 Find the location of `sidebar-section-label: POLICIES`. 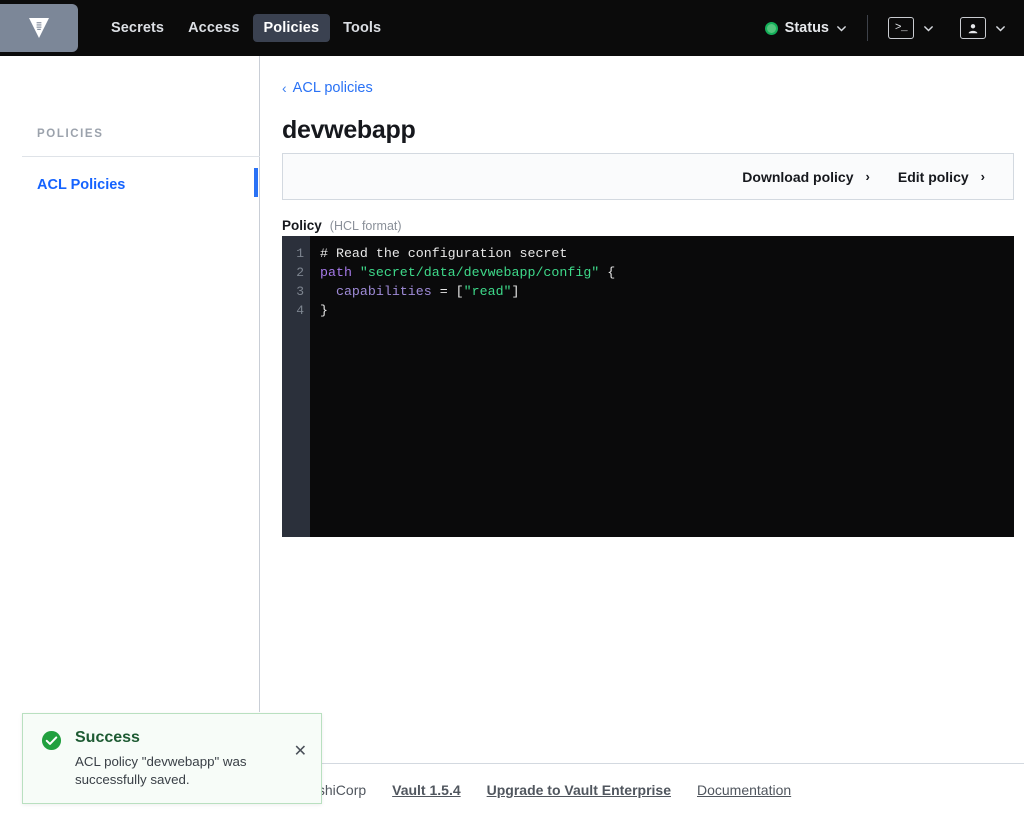

sidebar-section-label: POLICIES is located at coordinates (70, 134).